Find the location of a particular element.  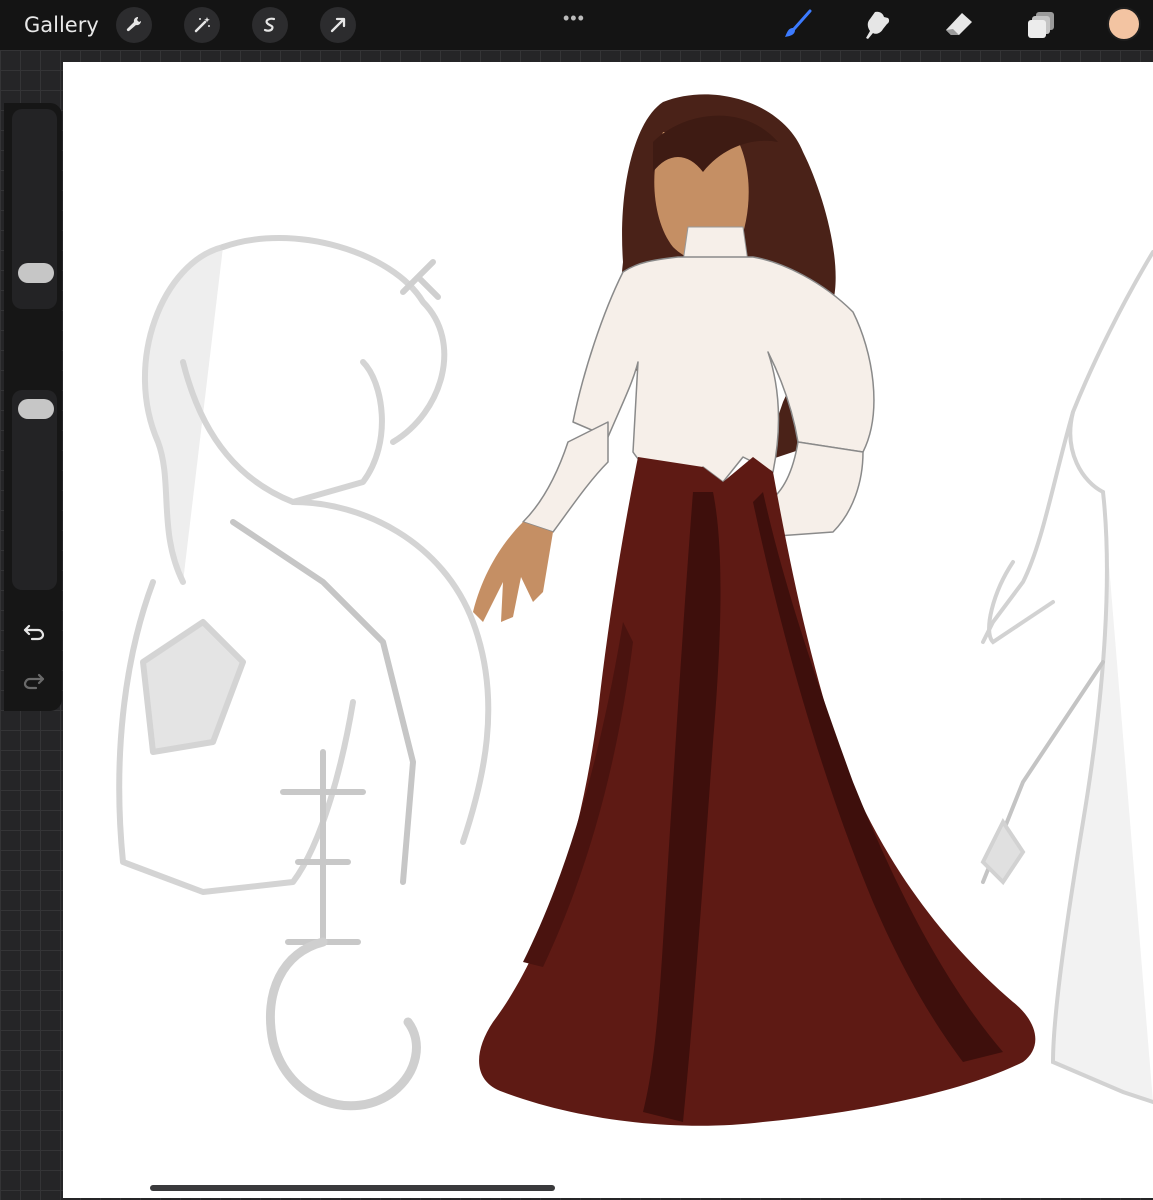

selection-icon is located at coordinates (270, 25).